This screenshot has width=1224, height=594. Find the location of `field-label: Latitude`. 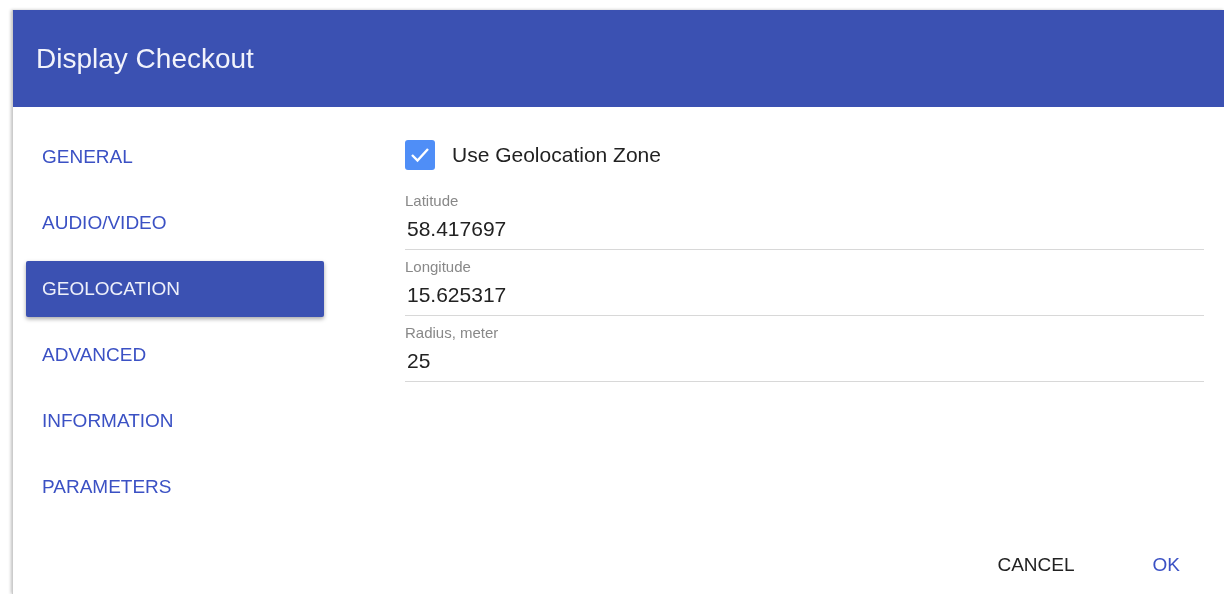

field-label: Latitude is located at coordinates (432, 200).